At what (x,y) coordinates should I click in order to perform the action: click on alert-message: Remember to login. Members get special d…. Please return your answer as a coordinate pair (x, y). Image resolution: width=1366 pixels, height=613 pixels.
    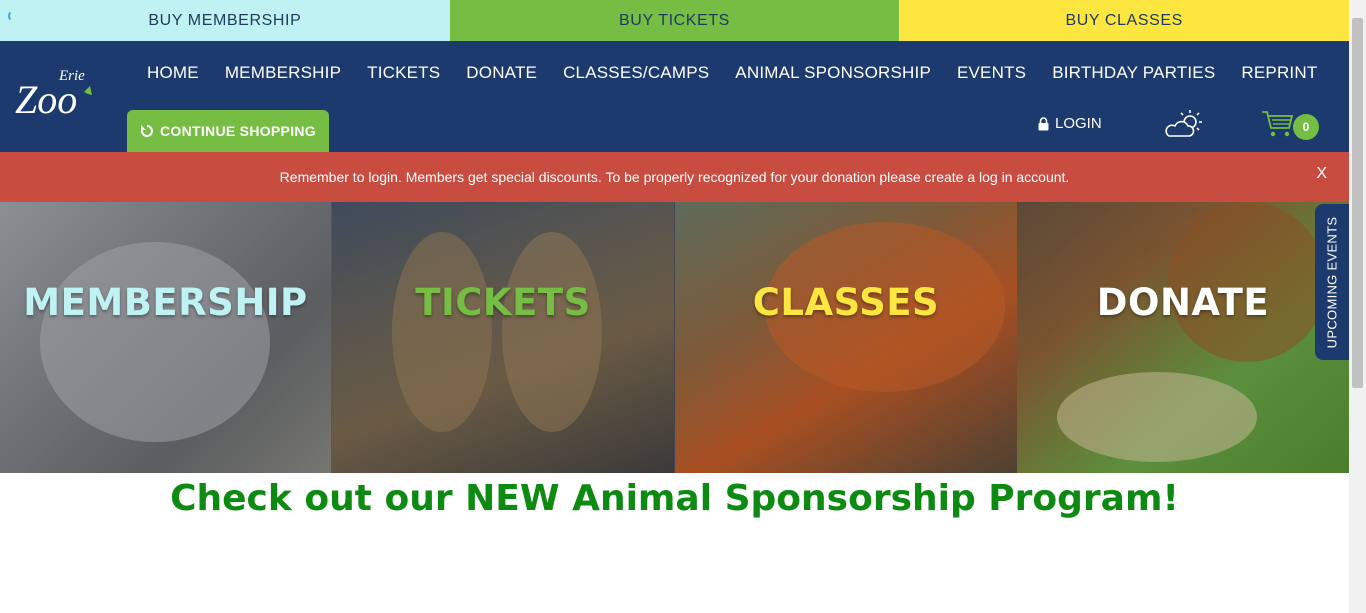
    Looking at the image, I should click on (674, 177).